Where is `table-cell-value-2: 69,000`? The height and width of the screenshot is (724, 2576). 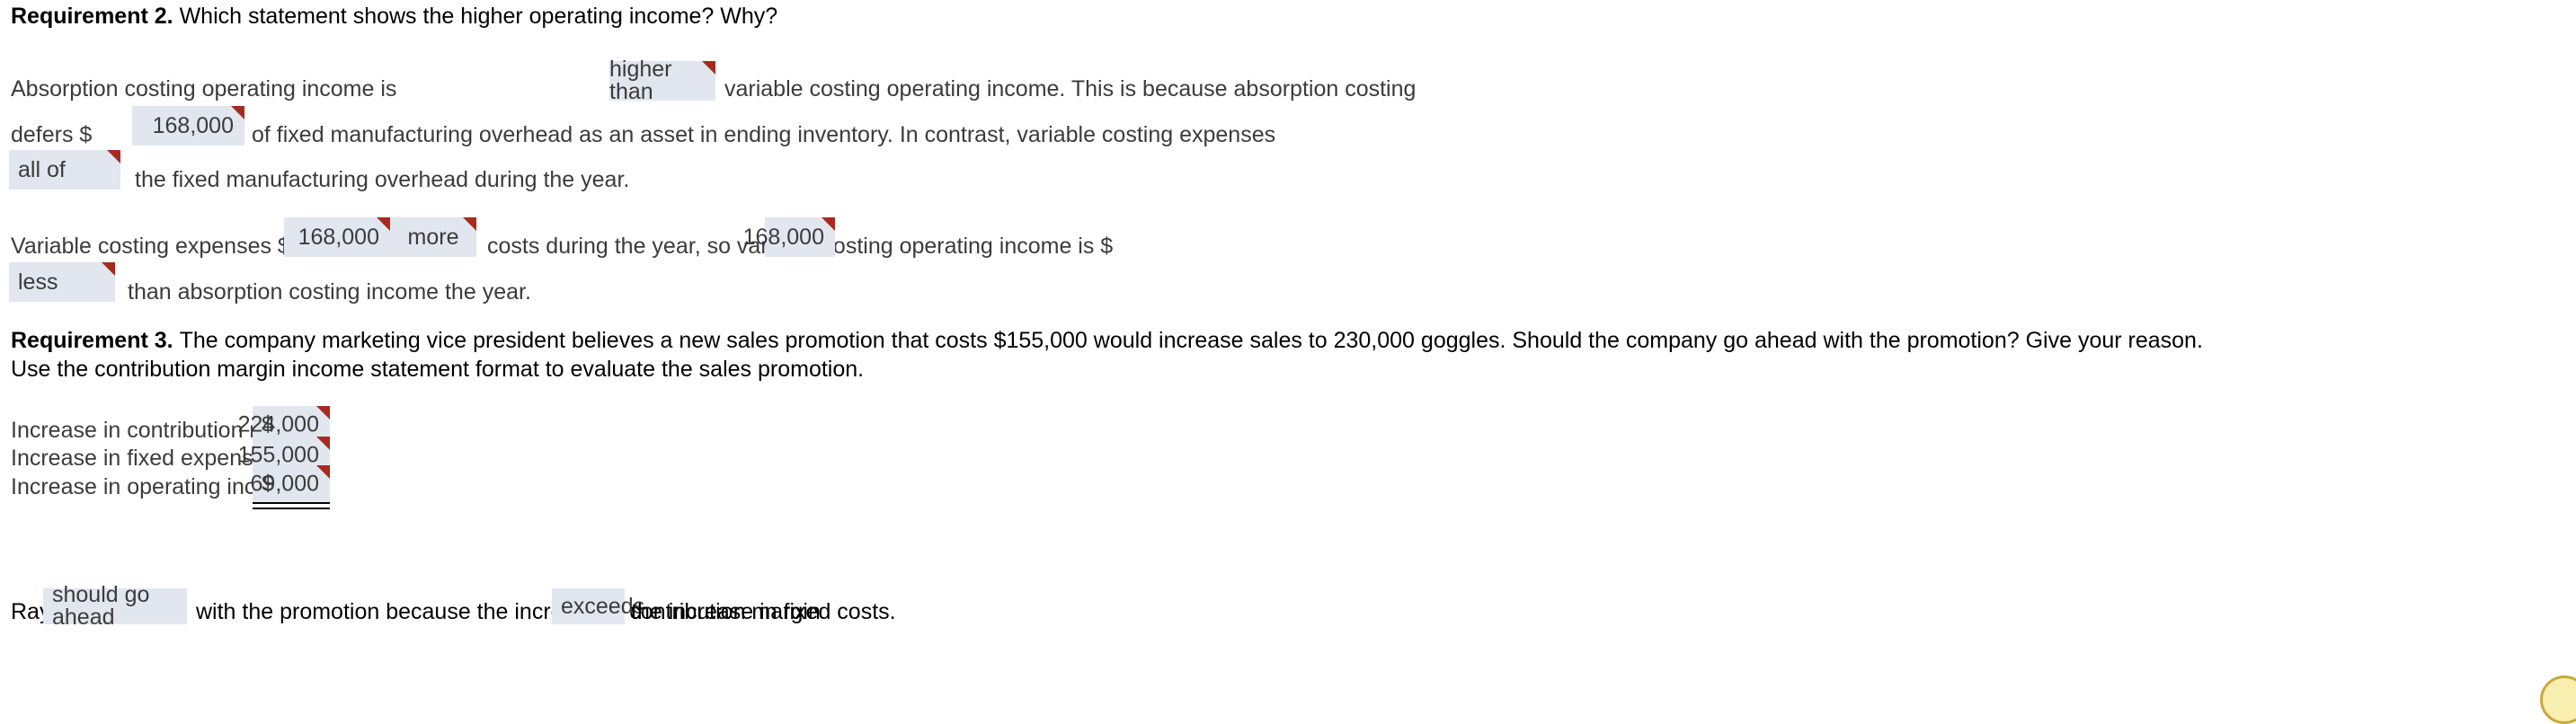 table-cell-value-2: 69,000 is located at coordinates (284, 484).